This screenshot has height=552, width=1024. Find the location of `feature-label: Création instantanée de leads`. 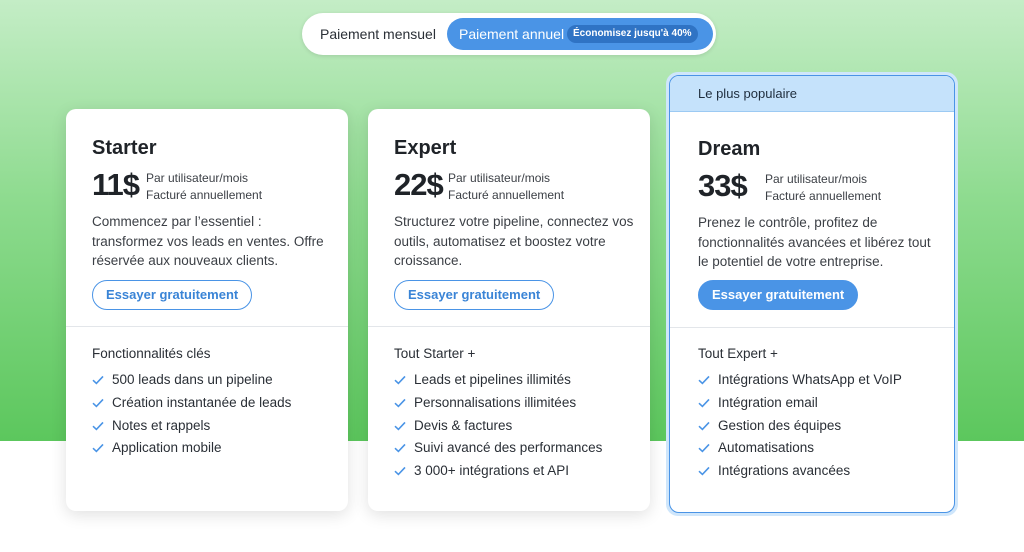

feature-label: Création instantanée de leads is located at coordinates (202, 402).